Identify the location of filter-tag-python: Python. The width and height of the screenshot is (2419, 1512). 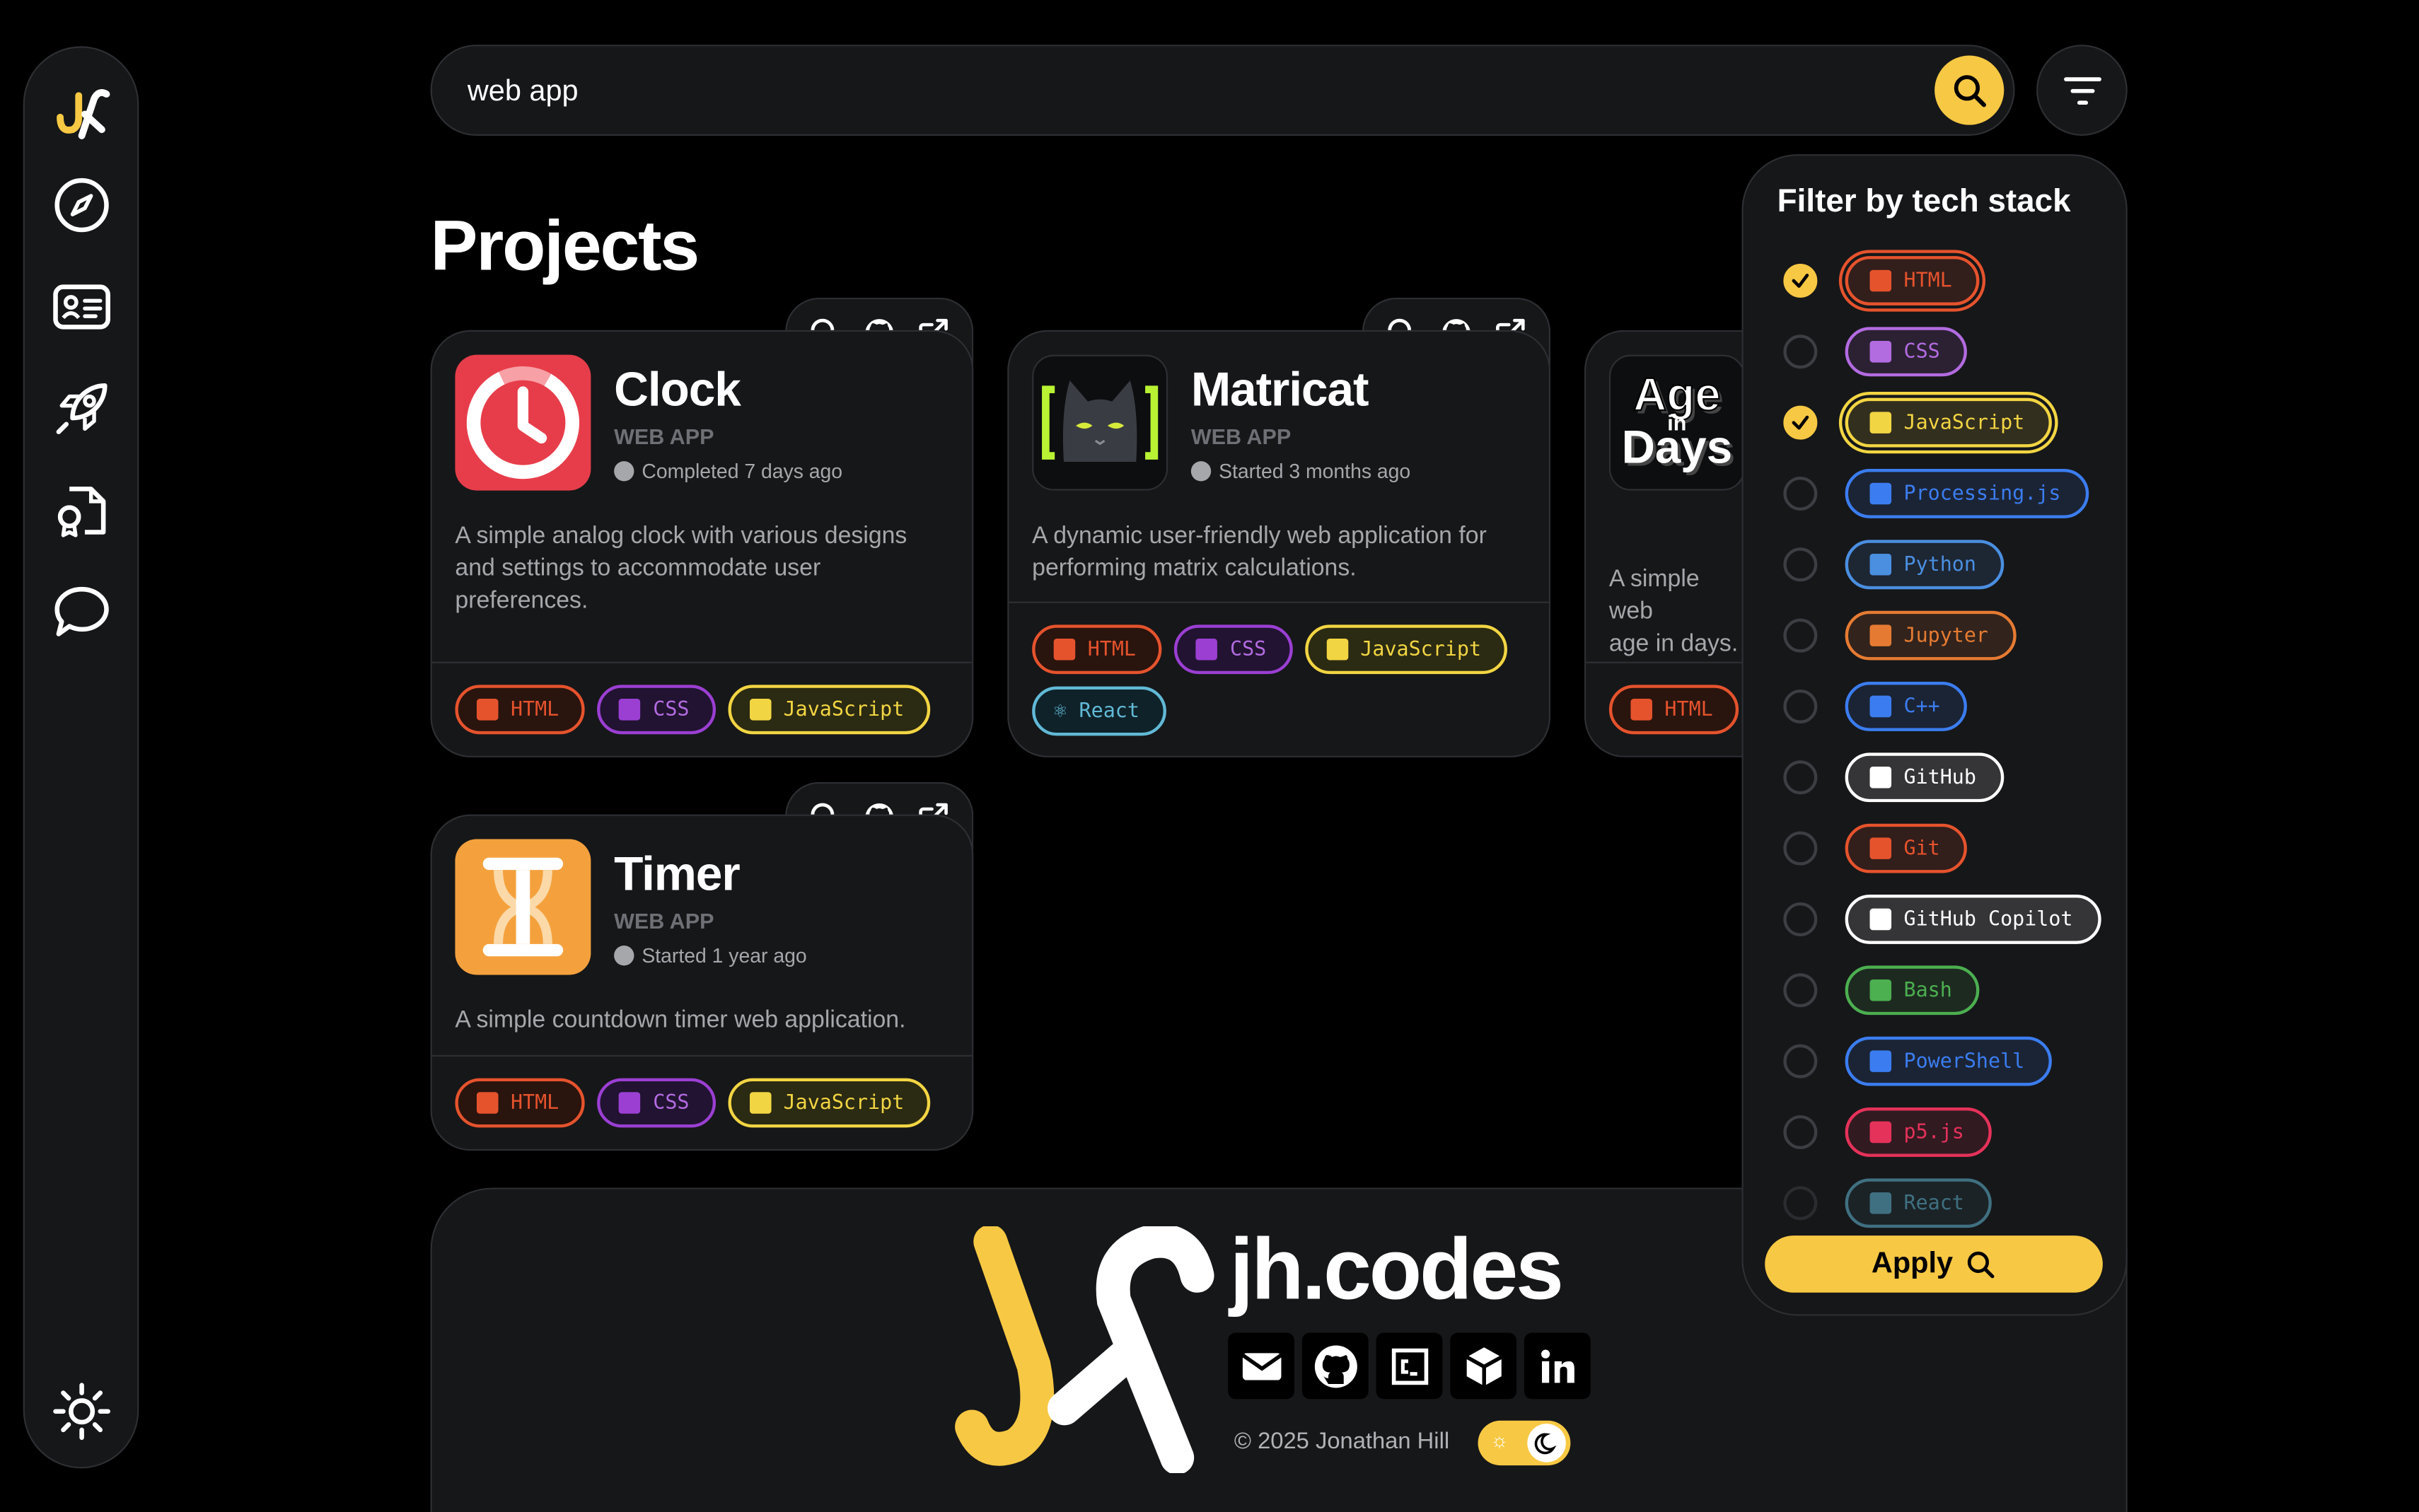
(1925, 565).